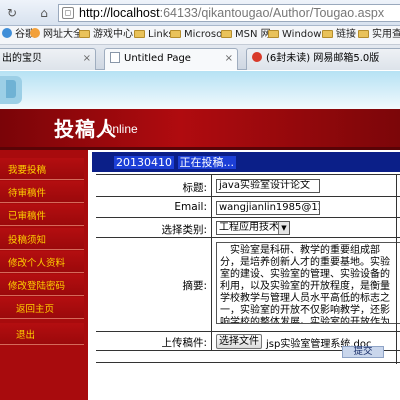 The height and width of the screenshot is (400, 400). Describe the element at coordinates (363, 352) in the screenshot. I see `submit-button: 提交` at that location.